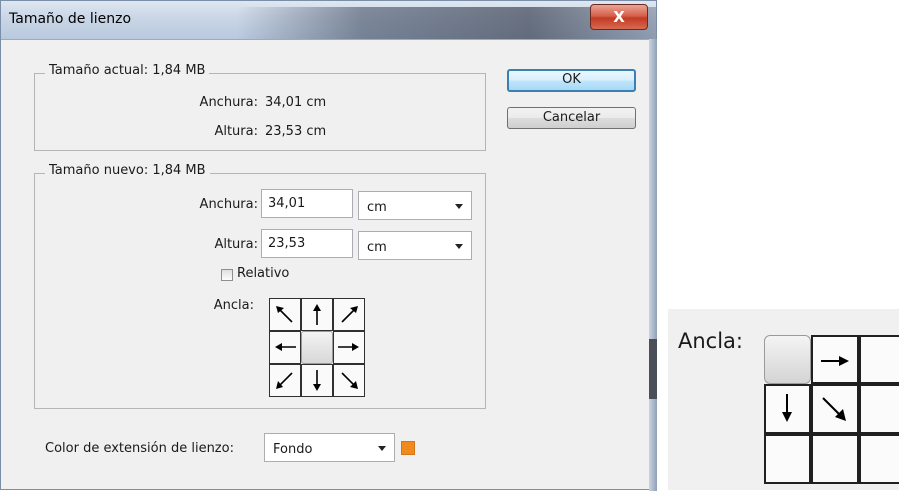 The height and width of the screenshot is (491, 899). Describe the element at coordinates (879, 409) in the screenshot. I see `zoom-anchor-right` at that location.